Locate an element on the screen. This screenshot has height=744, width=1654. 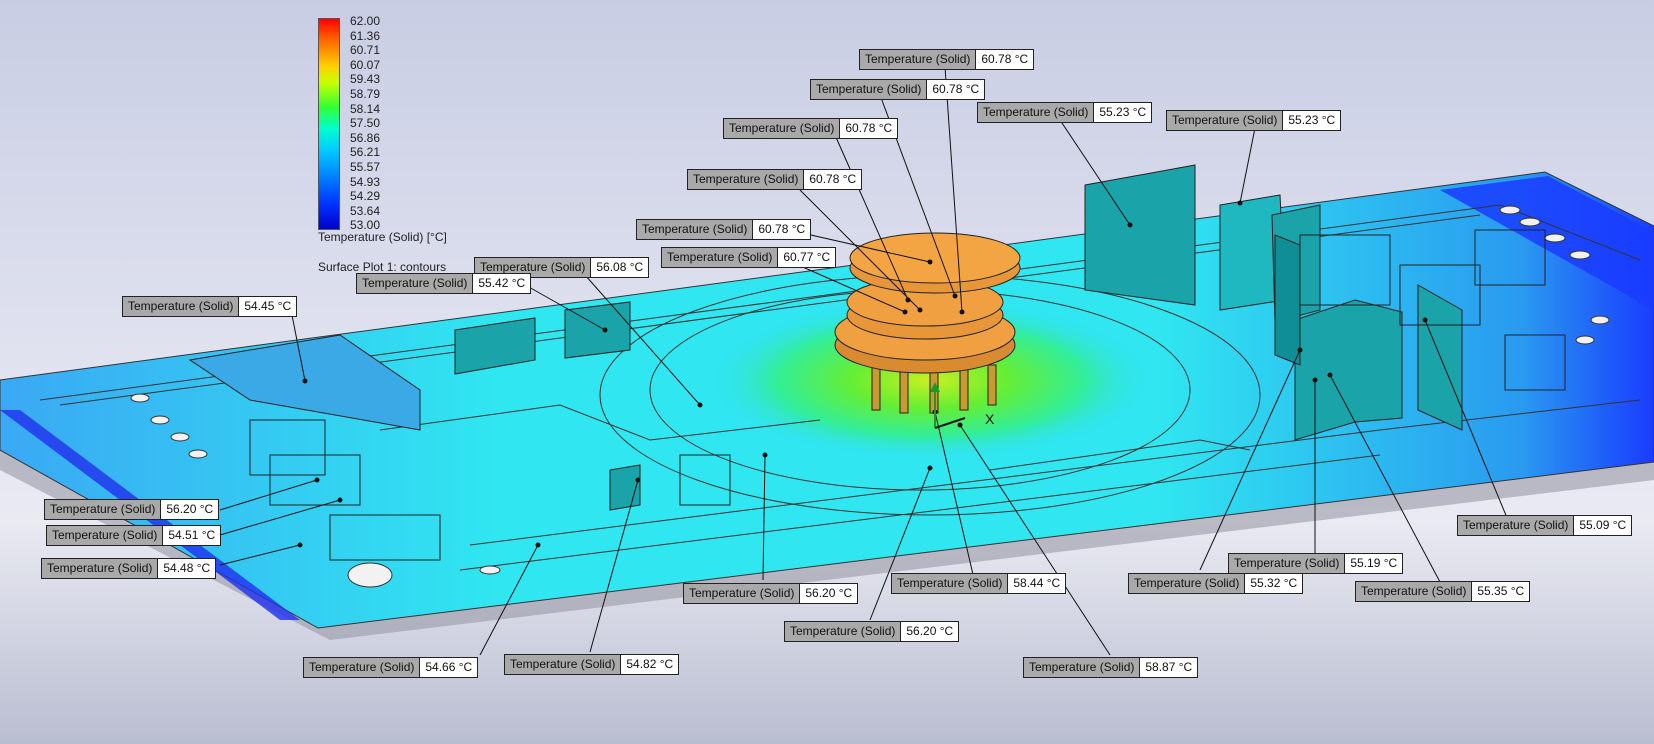
legend-tick-label: 60.07 is located at coordinates (365, 64).